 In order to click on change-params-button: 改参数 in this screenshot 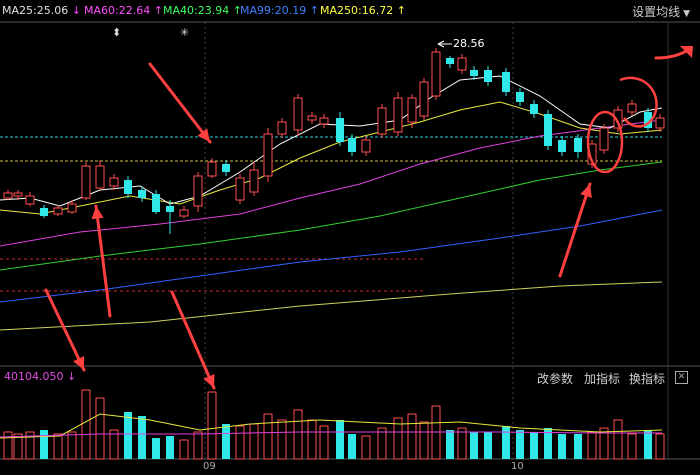, I will do `click(555, 378)`.